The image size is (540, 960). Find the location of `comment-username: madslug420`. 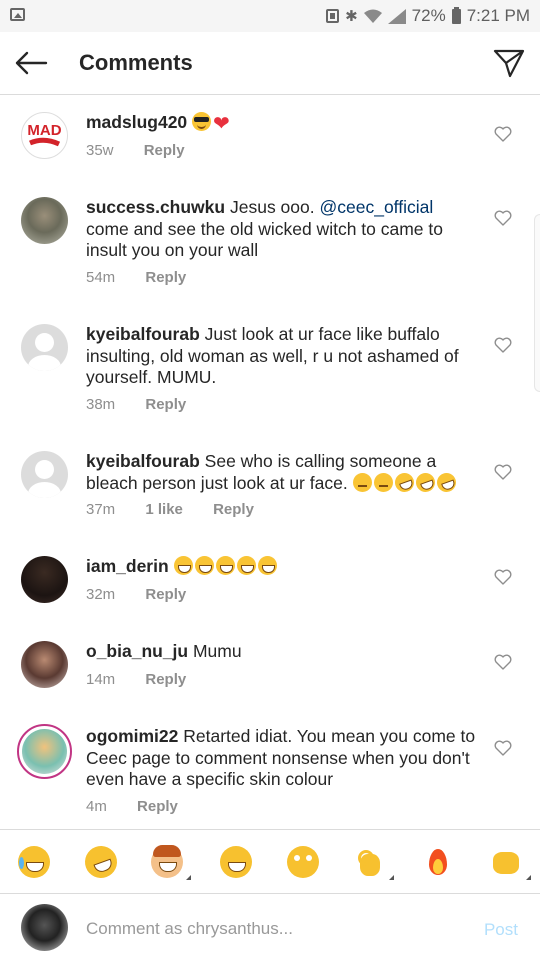

comment-username: madslug420 is located at coordinates (136, 122).